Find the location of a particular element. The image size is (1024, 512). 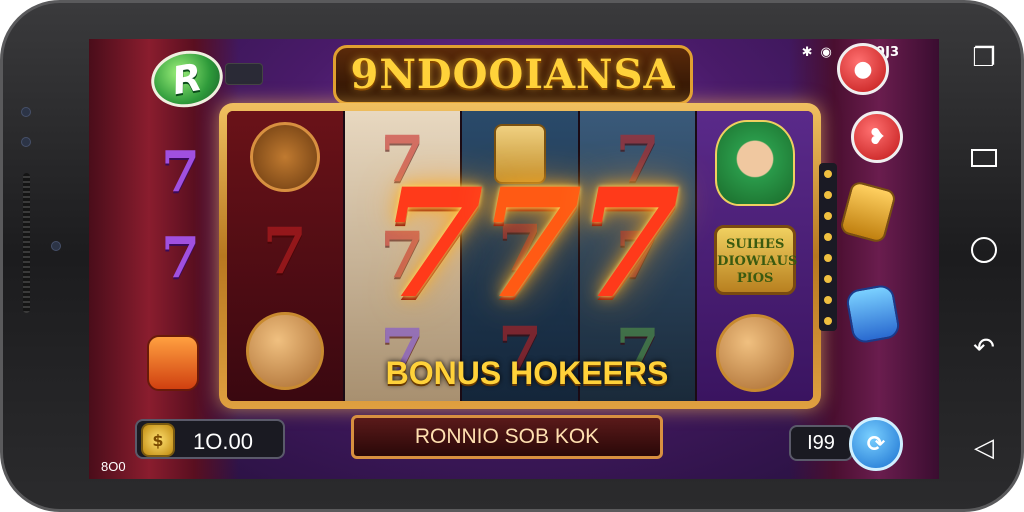

recents-icon: ❐ is located at coordinates (984, 58).